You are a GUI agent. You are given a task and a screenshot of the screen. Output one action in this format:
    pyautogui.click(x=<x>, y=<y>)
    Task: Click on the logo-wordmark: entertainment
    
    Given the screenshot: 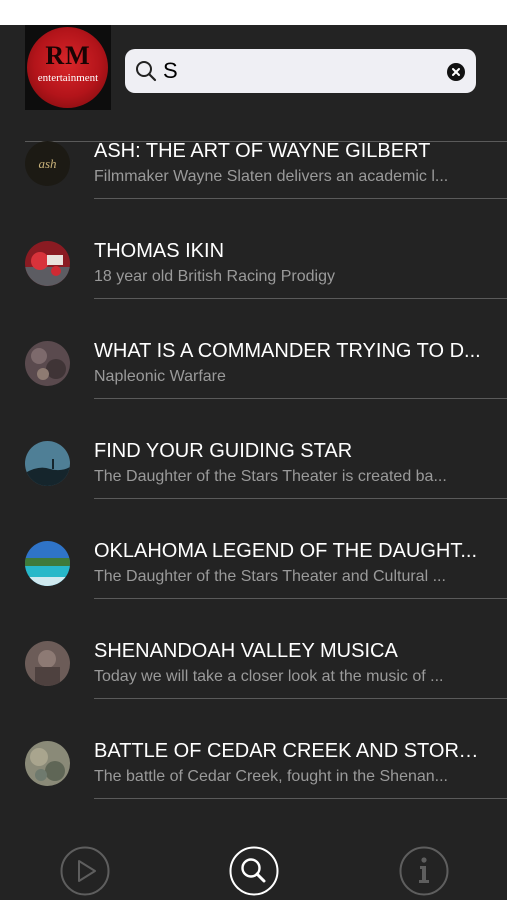 What is the action you would take?
    pyautogui.click(x=68, y=78)
    